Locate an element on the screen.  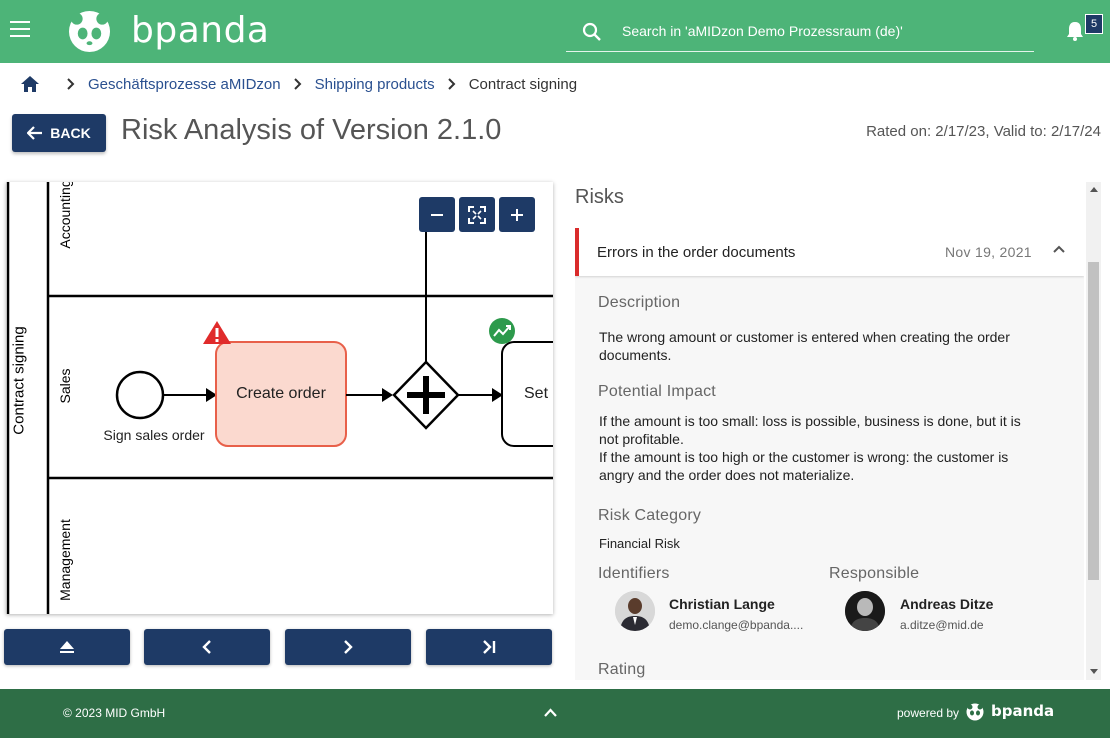
scroll-up-icon is located at coordinates (1094, 189).